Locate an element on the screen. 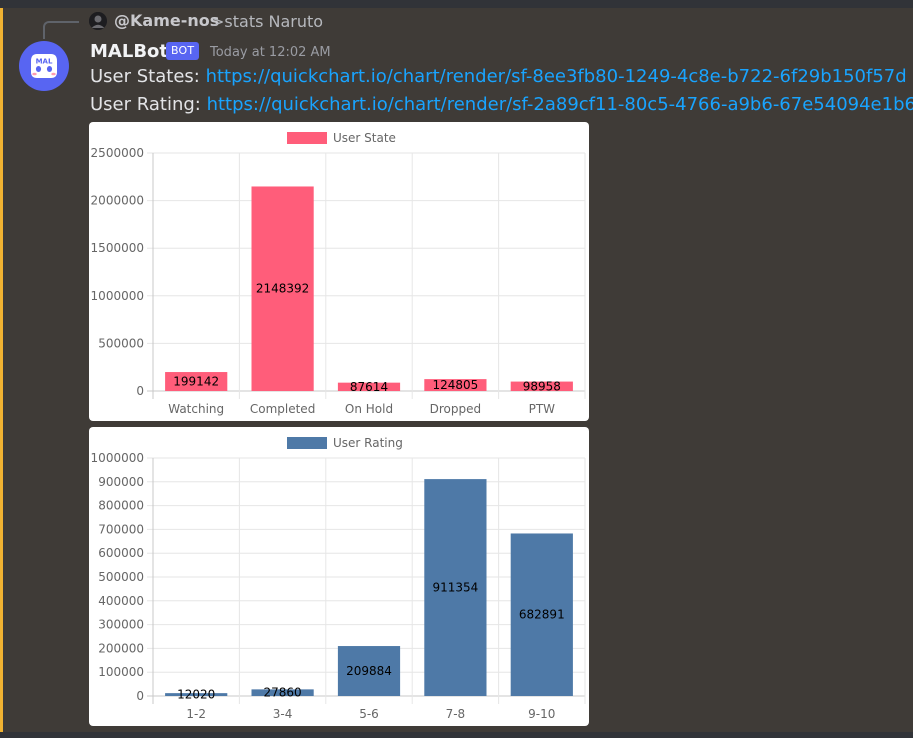 Image resolution: width=913 pixels, height=738 pixels. bot-badge: BOT is located at coordinates (183, 51).